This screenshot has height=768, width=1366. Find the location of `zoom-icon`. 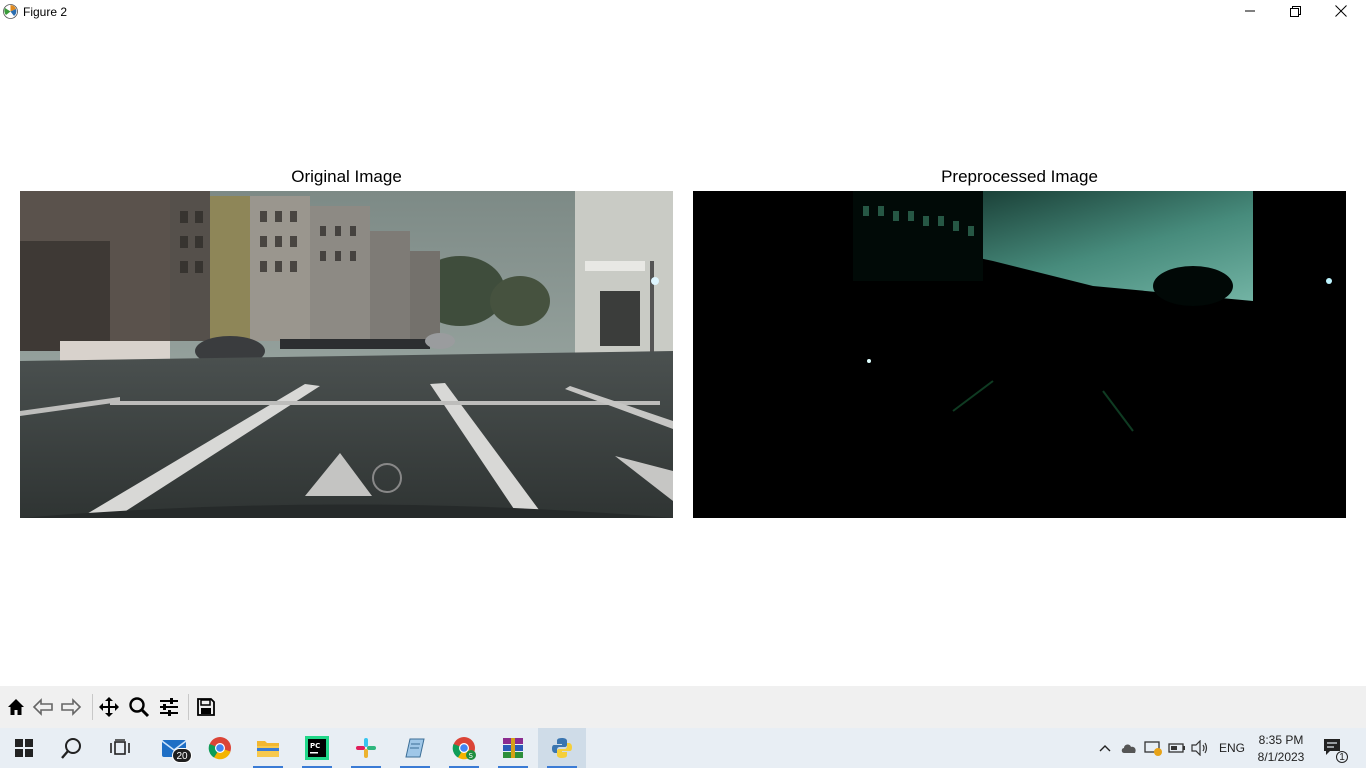

zoom-icon is located at coordinates (139, 707).